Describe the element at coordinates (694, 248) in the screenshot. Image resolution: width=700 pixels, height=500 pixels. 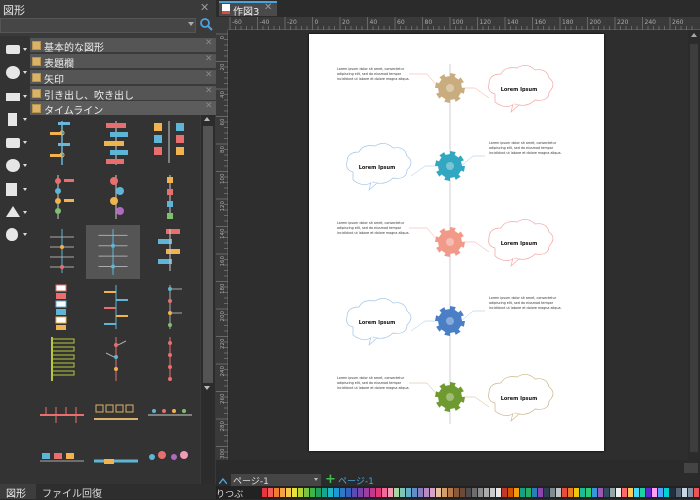
I see `canvas-scroll-thumb` at that location.